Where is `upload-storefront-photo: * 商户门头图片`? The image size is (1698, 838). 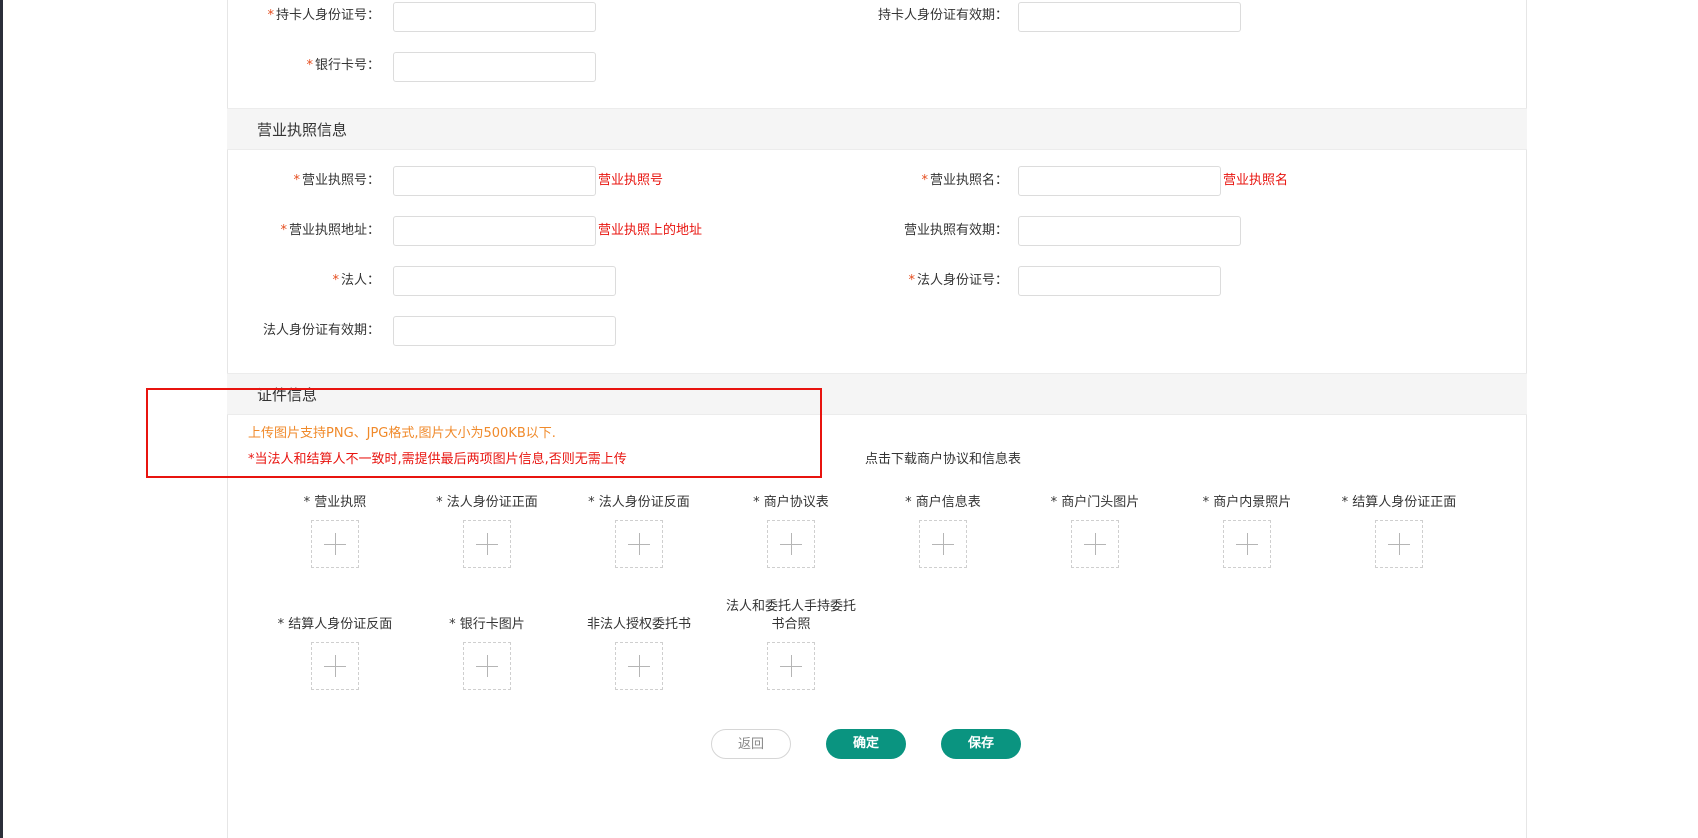
upload-storefront-photo: * 商户门头图片 is located at coordinates (1095, 531).